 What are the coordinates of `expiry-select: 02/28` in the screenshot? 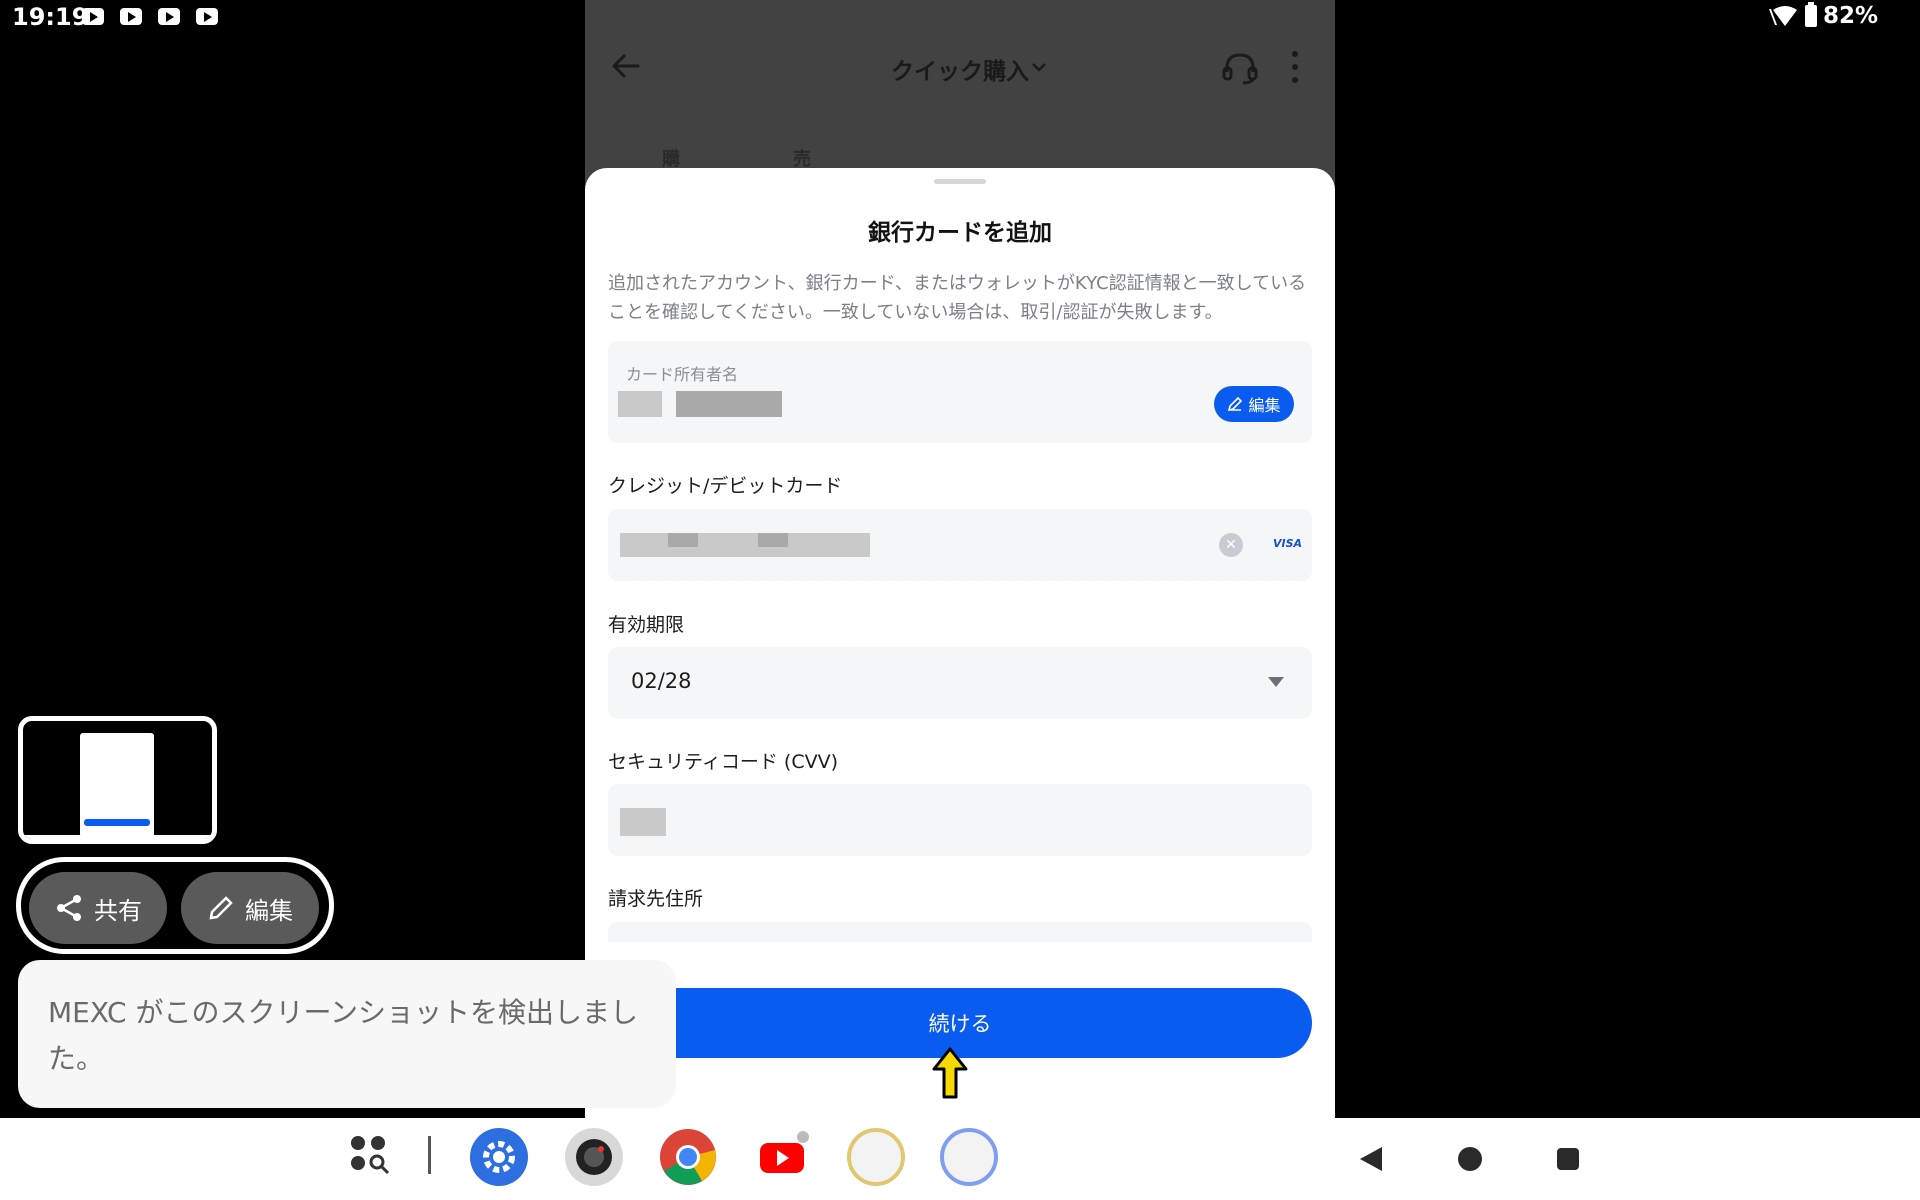 It's located at (960, 683).